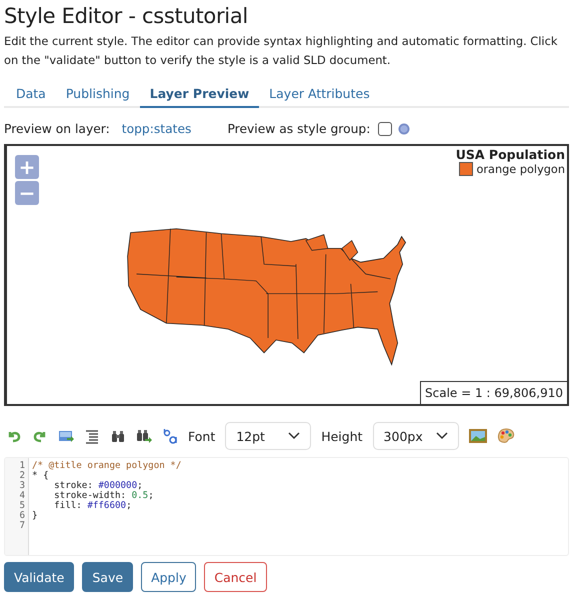  What do you see at coordinates (477, 436) in the screenshot?
I see `landscape-picture-icon` at bounding box center [477, 436].